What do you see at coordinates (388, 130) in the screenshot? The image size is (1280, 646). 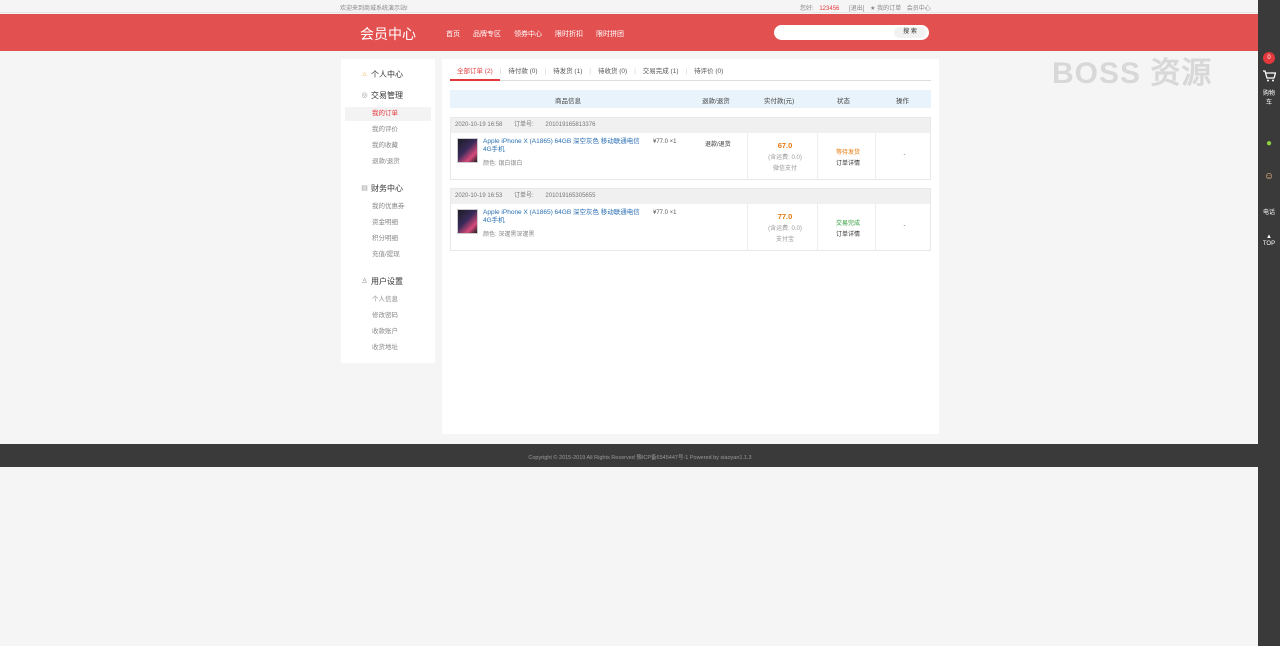 I see `sidebar-item-my-reviews: 我的评价` at bounding box center [388, 130].